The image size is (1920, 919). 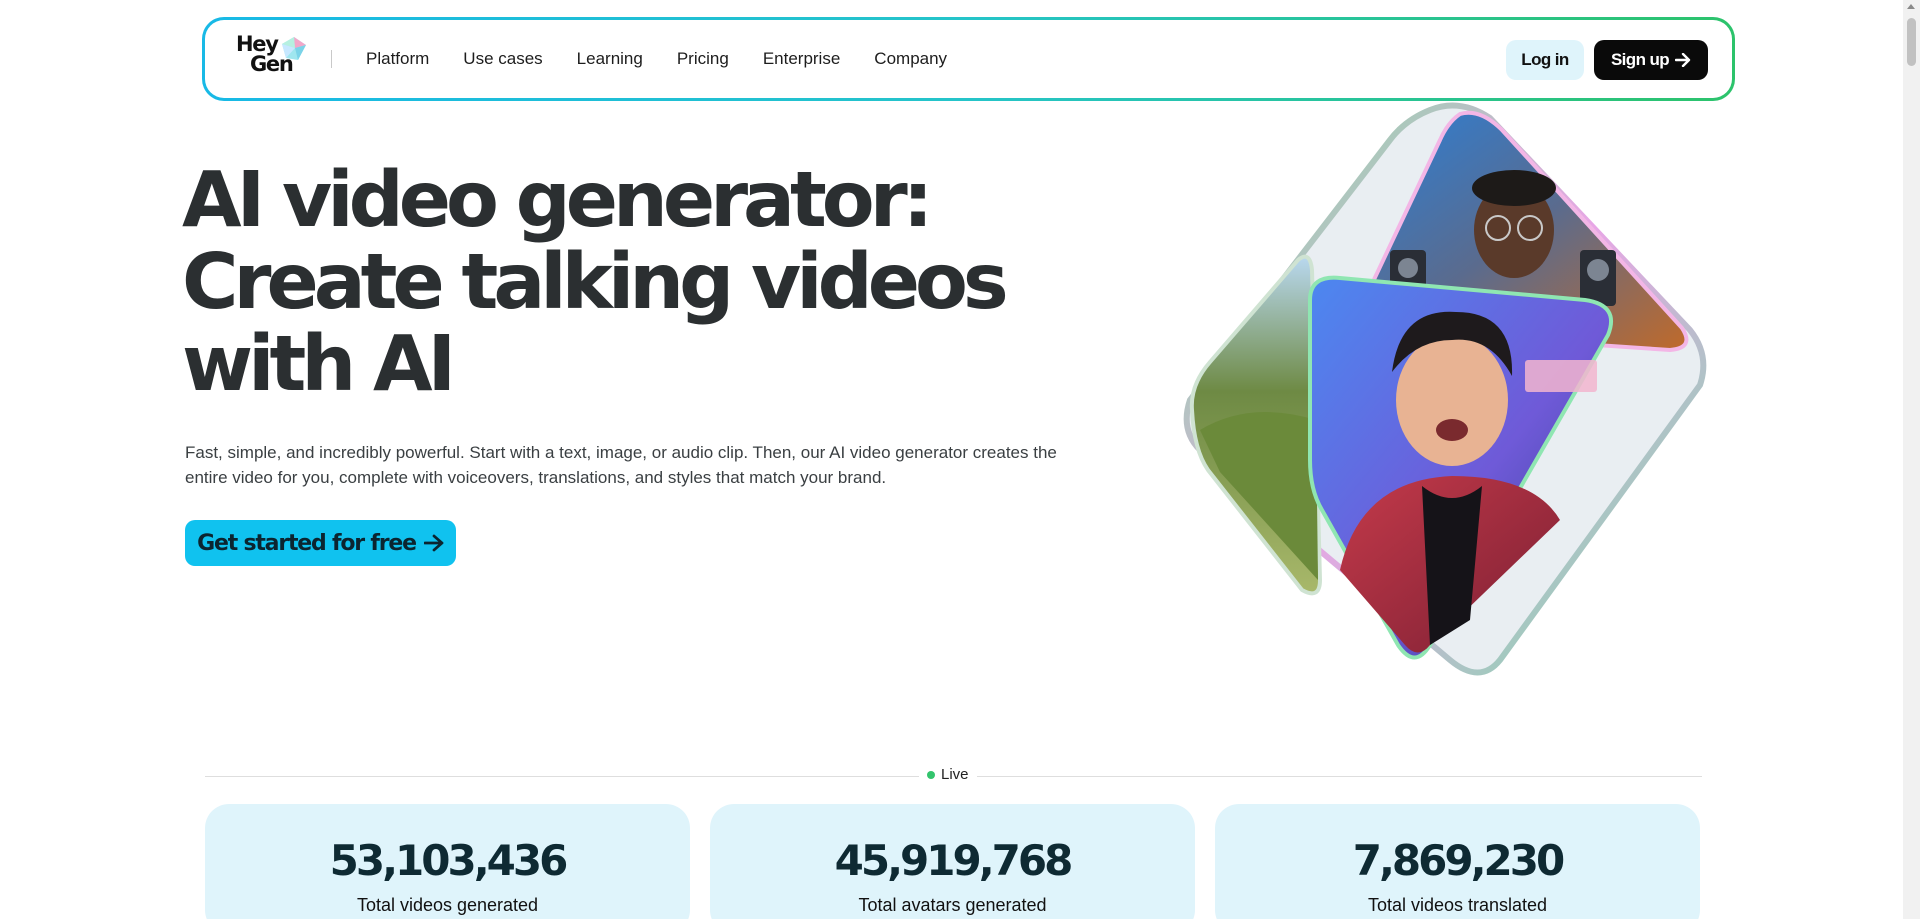 I want to click on nav-link-platform: Platform, so click(x=397, y=59).